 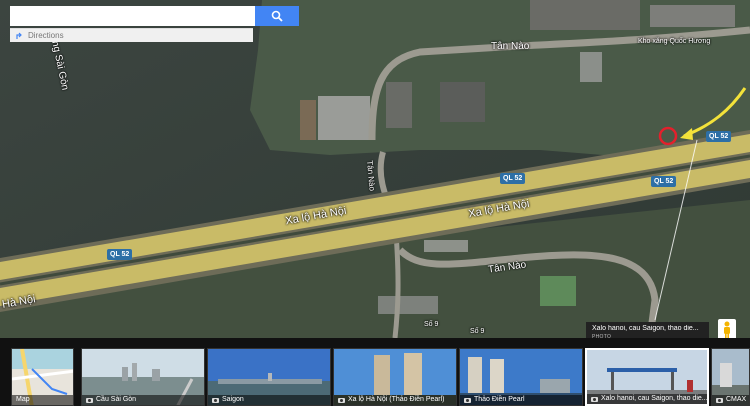 I want to click on photo-thumbnail-xa-lo: Xa lộ Hà Nội (Thảo Điền Pearl), so click(x=395, y=377).